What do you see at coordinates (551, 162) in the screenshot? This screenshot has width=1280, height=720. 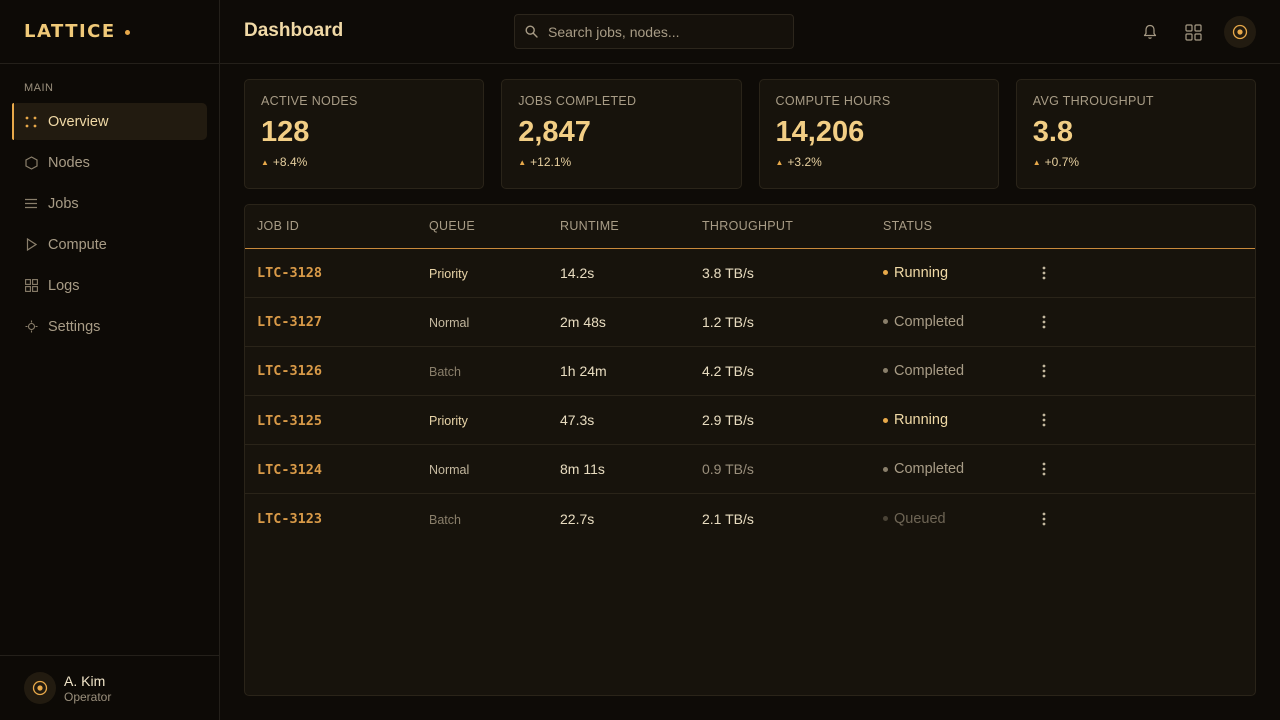 I see `stat-delta-value: +12.1%` at bounding box center [551, 162].